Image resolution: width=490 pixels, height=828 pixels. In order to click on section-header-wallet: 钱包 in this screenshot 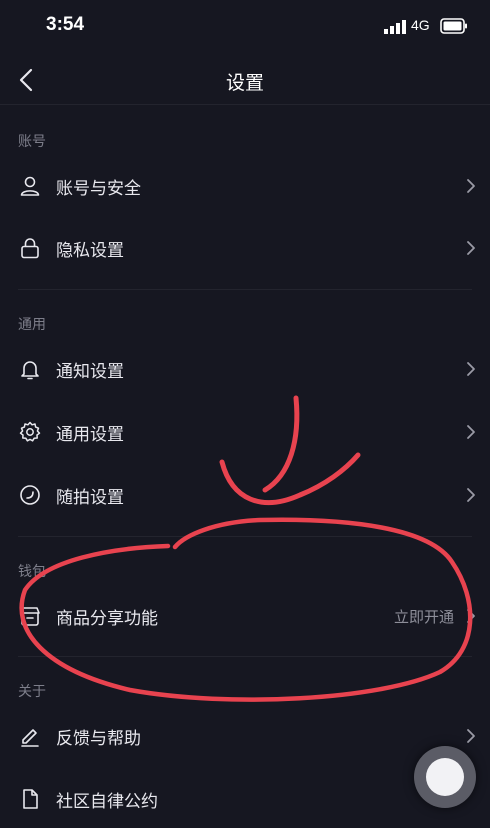, I will do `click(32, 572)`.